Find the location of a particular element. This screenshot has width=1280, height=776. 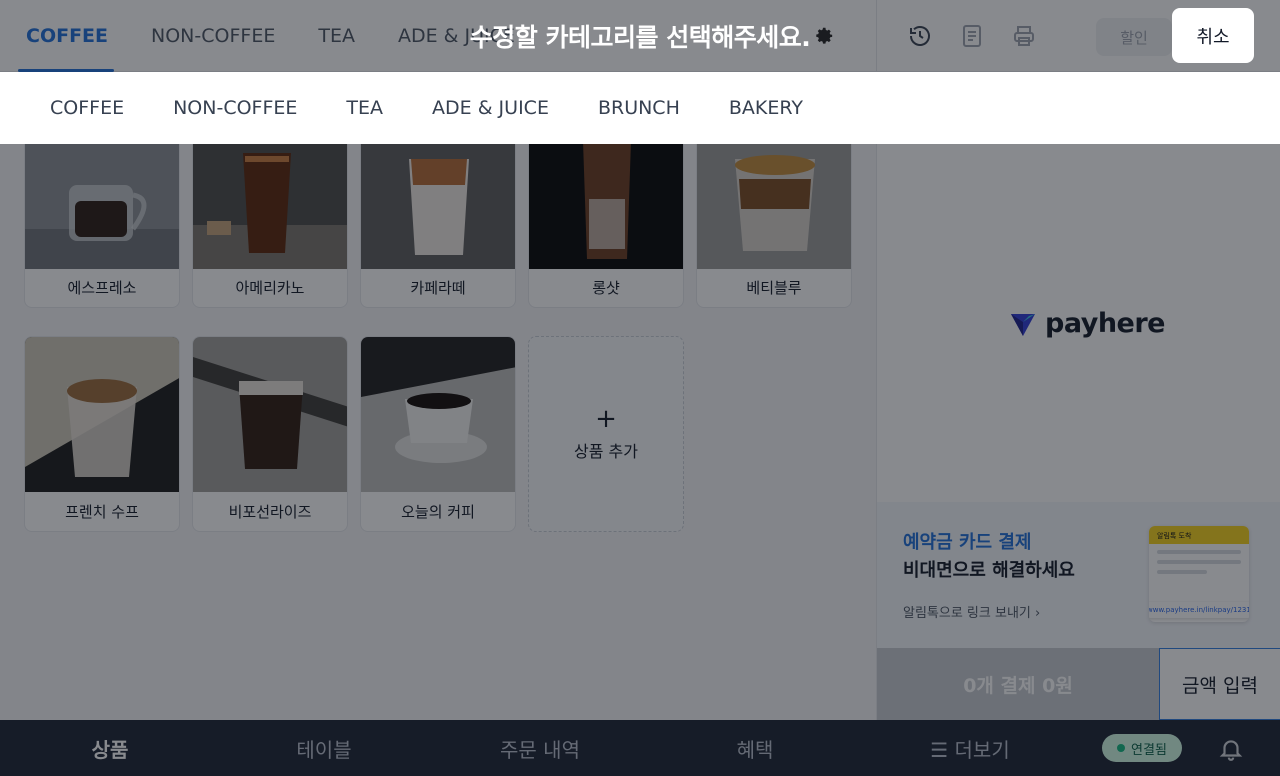

picker-item-brunch: BRUNCH is located at coordinates (639, 108).